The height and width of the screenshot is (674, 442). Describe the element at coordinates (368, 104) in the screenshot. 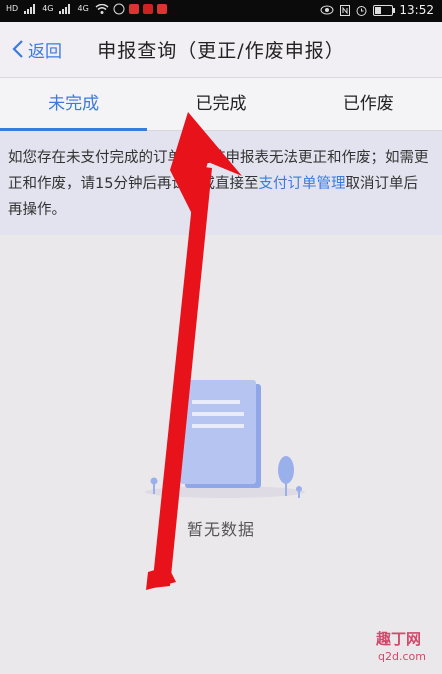

I see `tab-voided: 已作废` at that location.